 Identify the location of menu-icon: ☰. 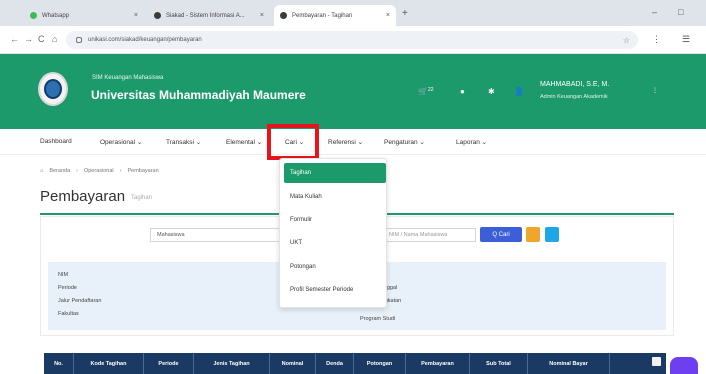
(686, 39).